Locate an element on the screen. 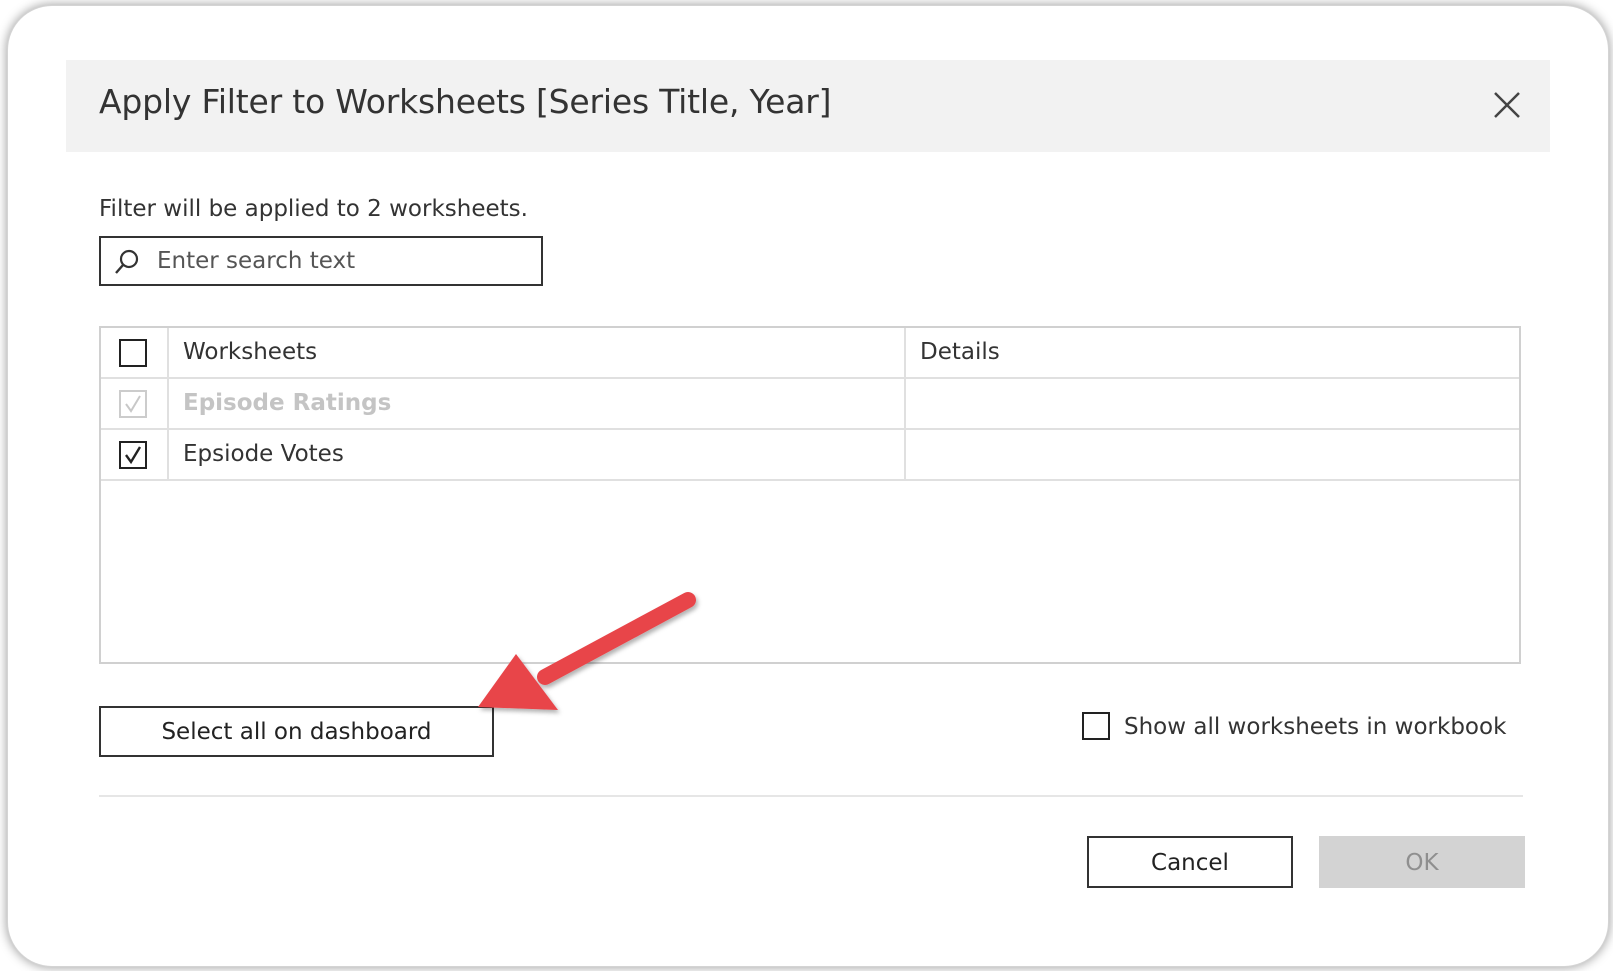 This screenshot has height=971, width=1613. search-box is located at coordinates (321, 261).